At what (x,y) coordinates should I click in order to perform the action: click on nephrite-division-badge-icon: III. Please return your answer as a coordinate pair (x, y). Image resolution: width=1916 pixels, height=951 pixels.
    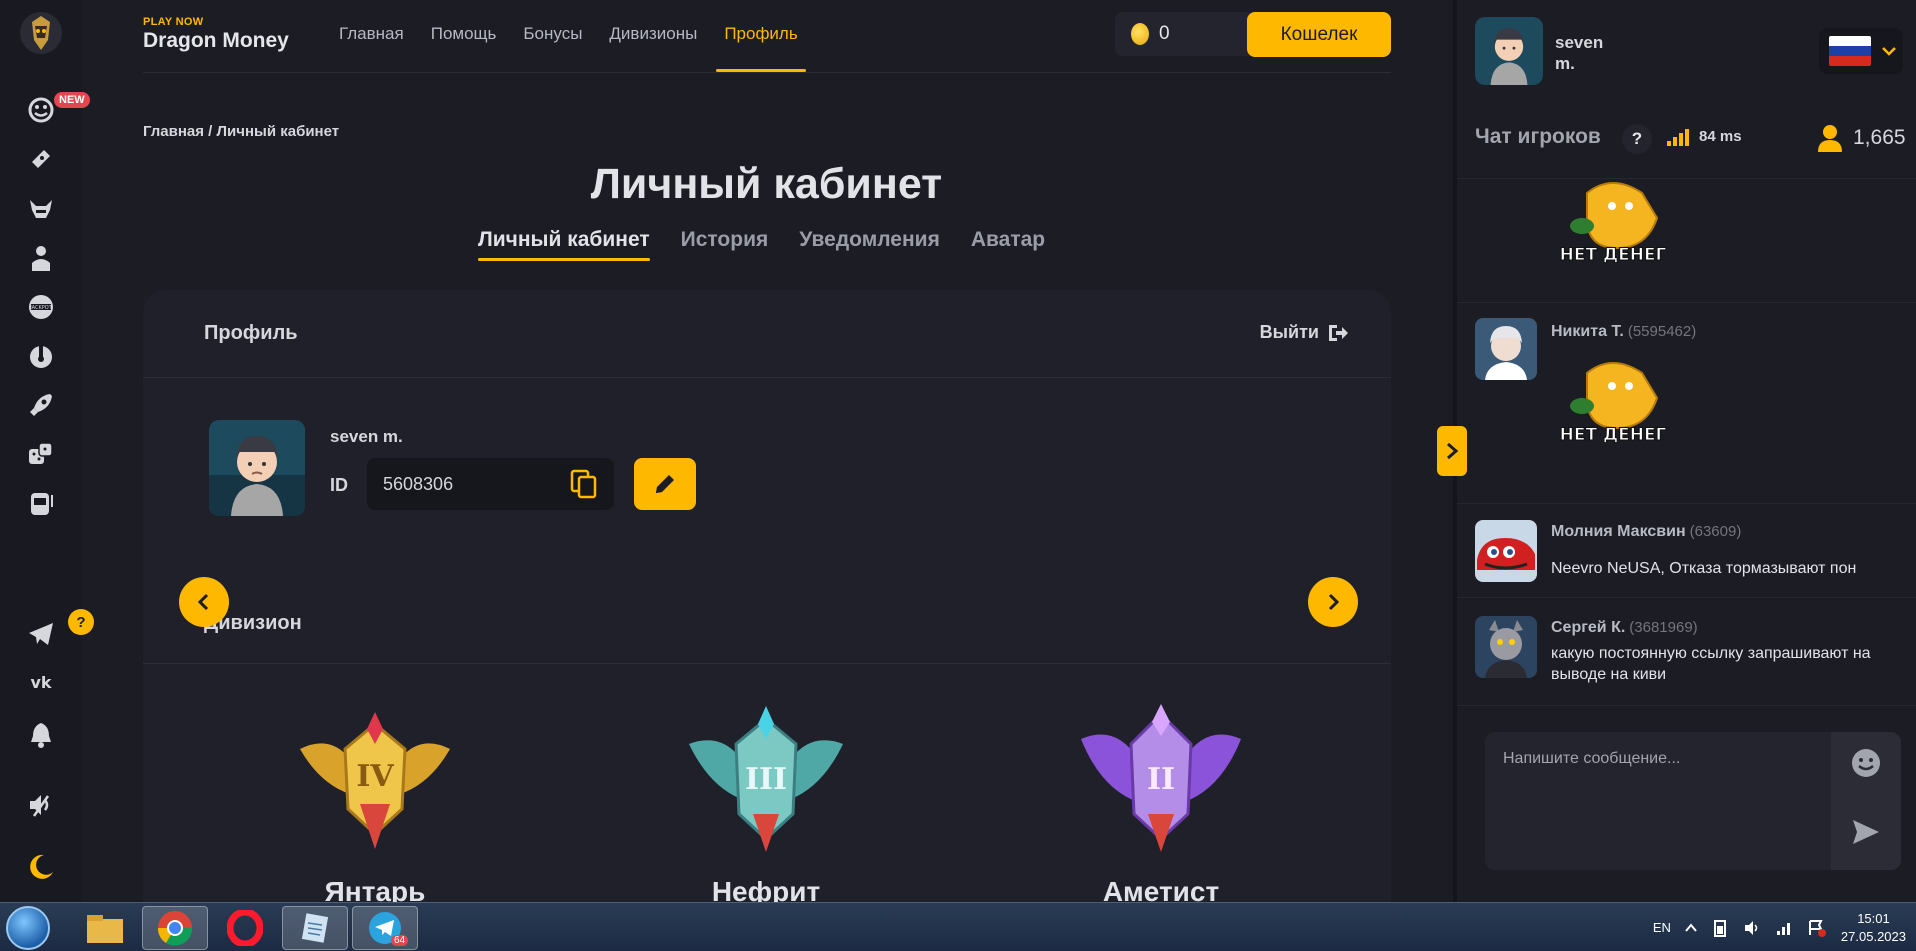
    Looking at the image, I should click on (766, 779).